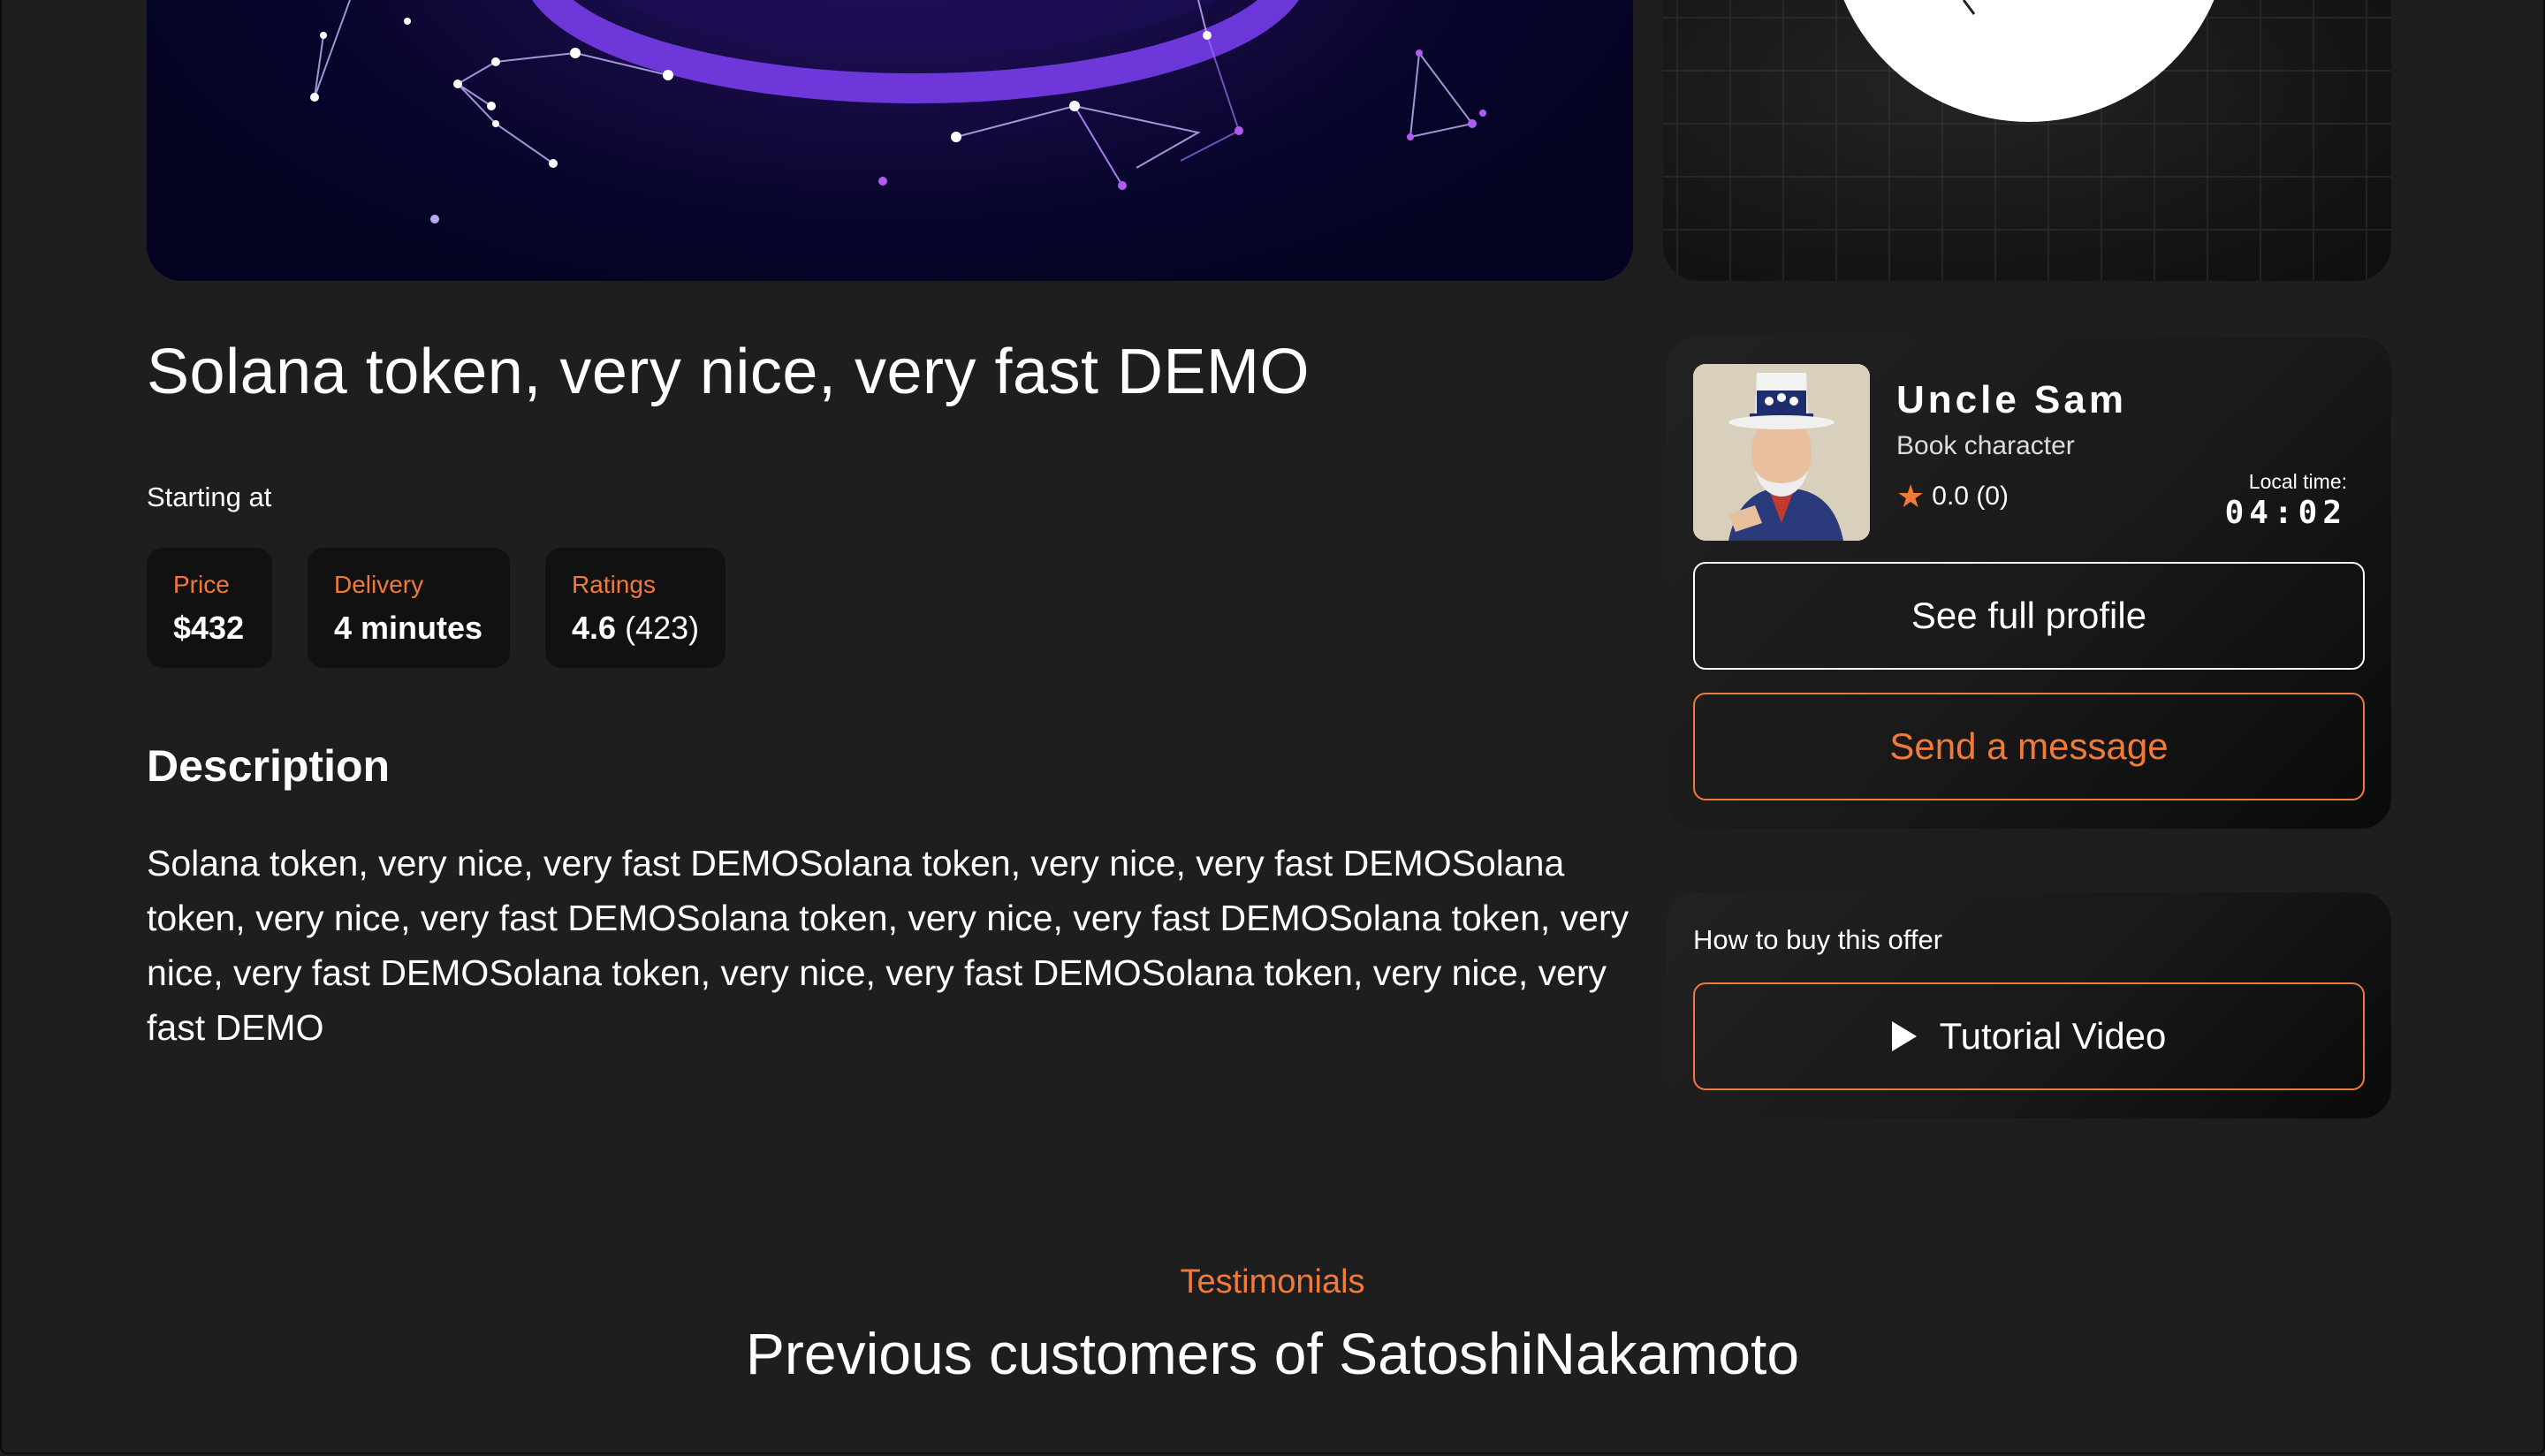 The height and width of the screenshot is (1456, 2545). I want to click on seller-name: Uncle Sam, so click(2011, 400).